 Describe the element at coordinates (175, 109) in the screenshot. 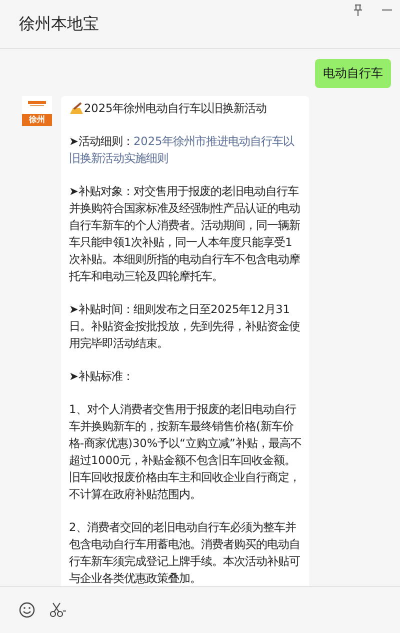

I see `message-title: 2025年徐州电动自行车以旧换新活动` at that location.